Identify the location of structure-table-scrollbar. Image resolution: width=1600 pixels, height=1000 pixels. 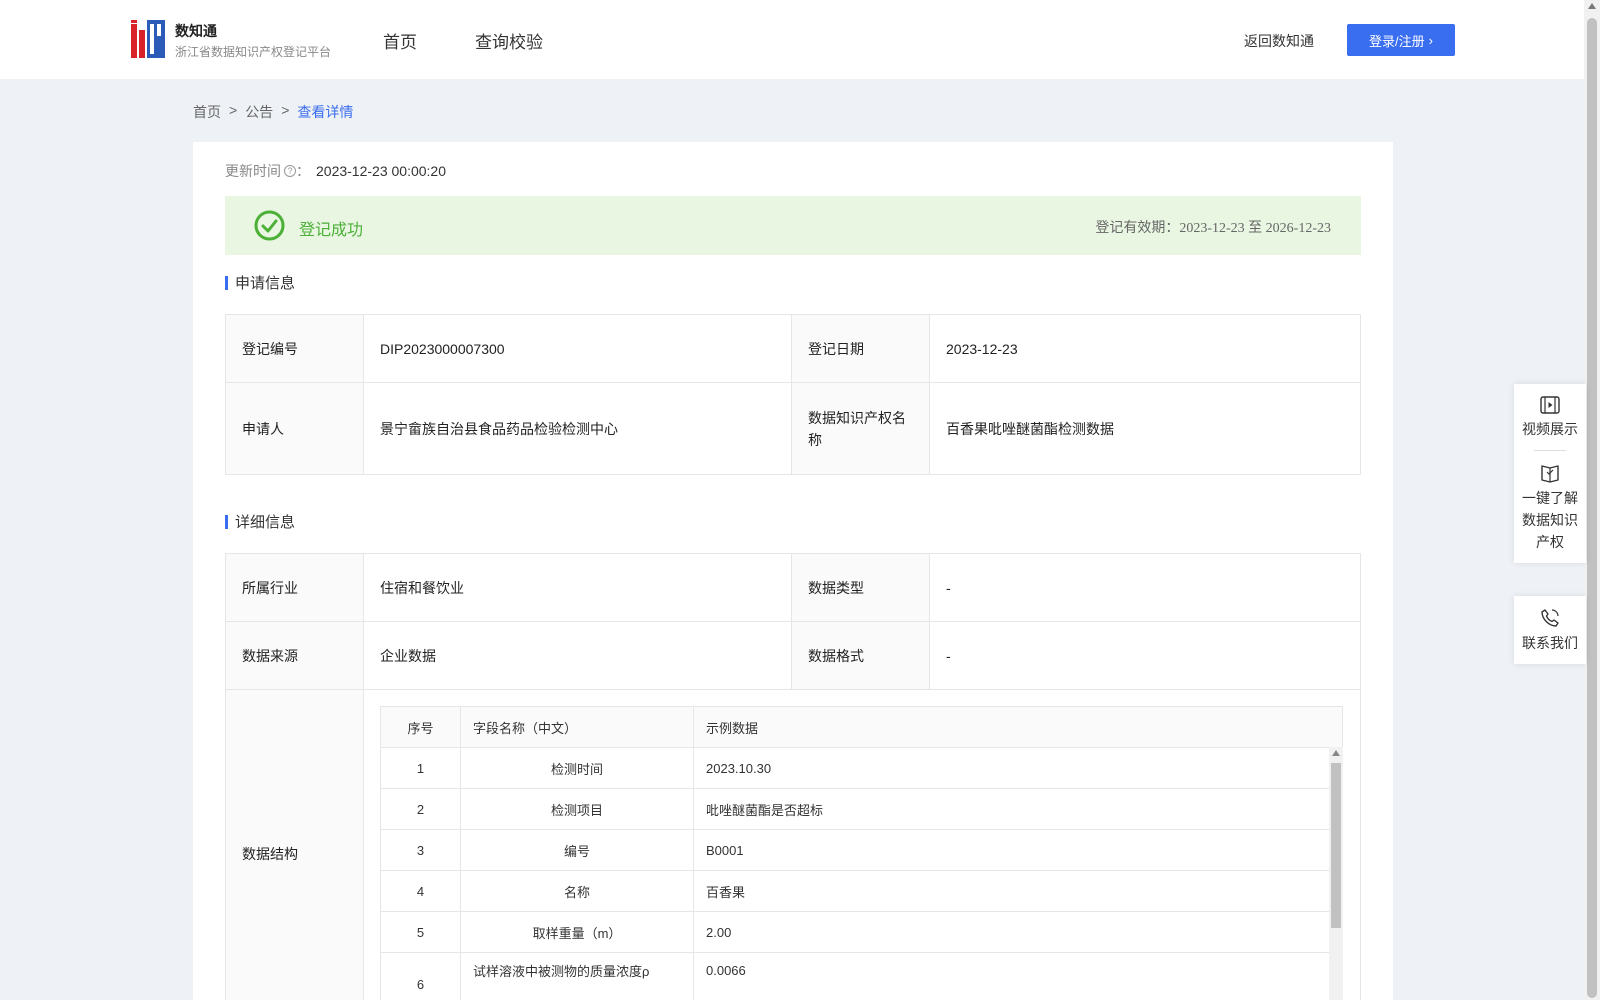
(1336, 873).